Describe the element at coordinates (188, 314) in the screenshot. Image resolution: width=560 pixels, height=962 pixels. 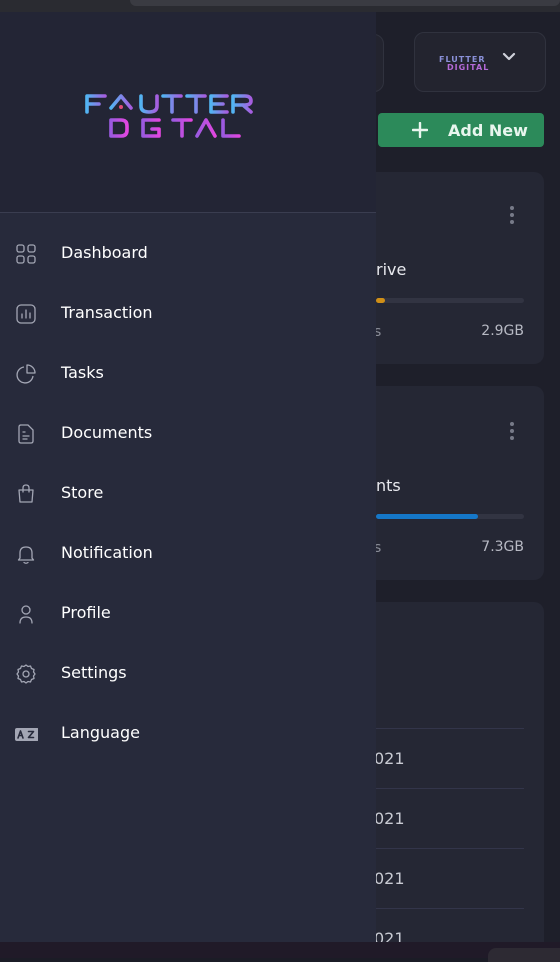
I see `sidebar-item-transaction: Transaction` at that location.